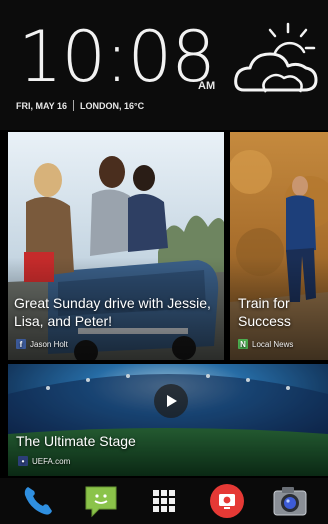  What do you see at coordinates (21, 344) in the screenshot?
I see `facebook-icon: f` at bounding box center [21, 344].